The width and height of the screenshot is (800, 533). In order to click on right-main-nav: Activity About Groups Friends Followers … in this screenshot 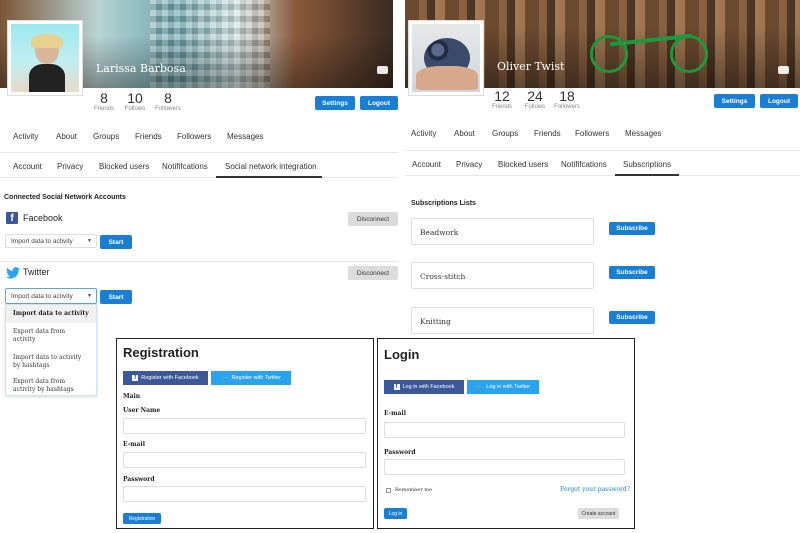, I will do `click(602, 134)`.